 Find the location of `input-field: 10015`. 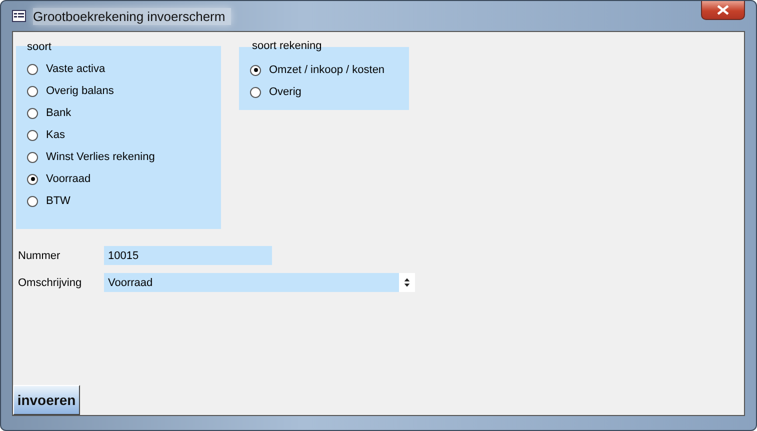

input-field: 10015 is located at coordinates (188, 255).